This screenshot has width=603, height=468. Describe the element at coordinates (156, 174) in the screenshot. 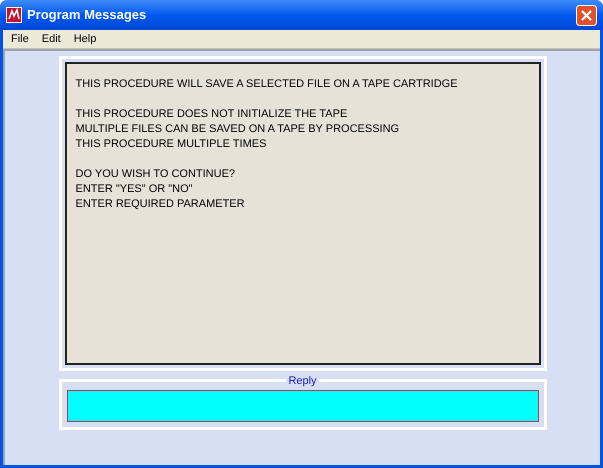

I see `message-line: DO YOU WISH TO CONTINUE?` at that location.